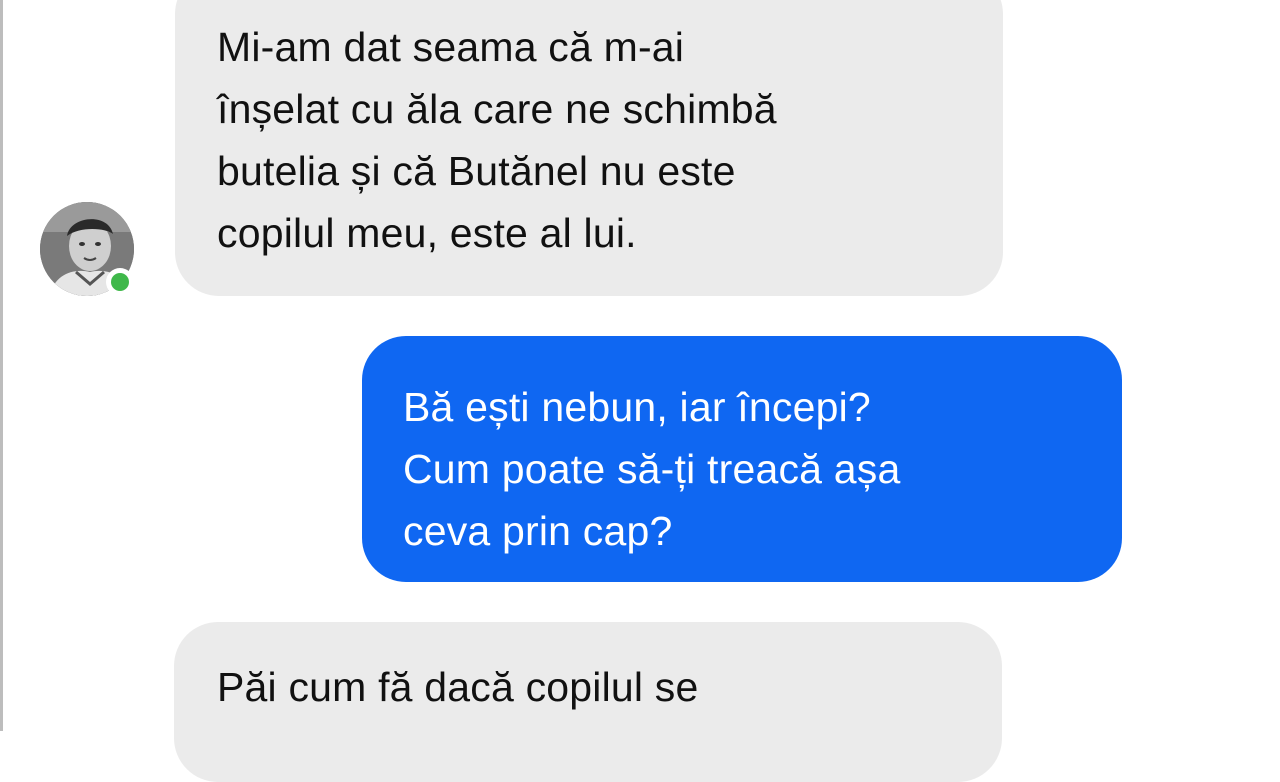 The height and width of the screenshot is (782, 1280). What do you see at coordinates (458, 687) in the screenshot?
I see `message-text-line: Păi cum fă dacă copilul se` at bounding box center [458, 687].